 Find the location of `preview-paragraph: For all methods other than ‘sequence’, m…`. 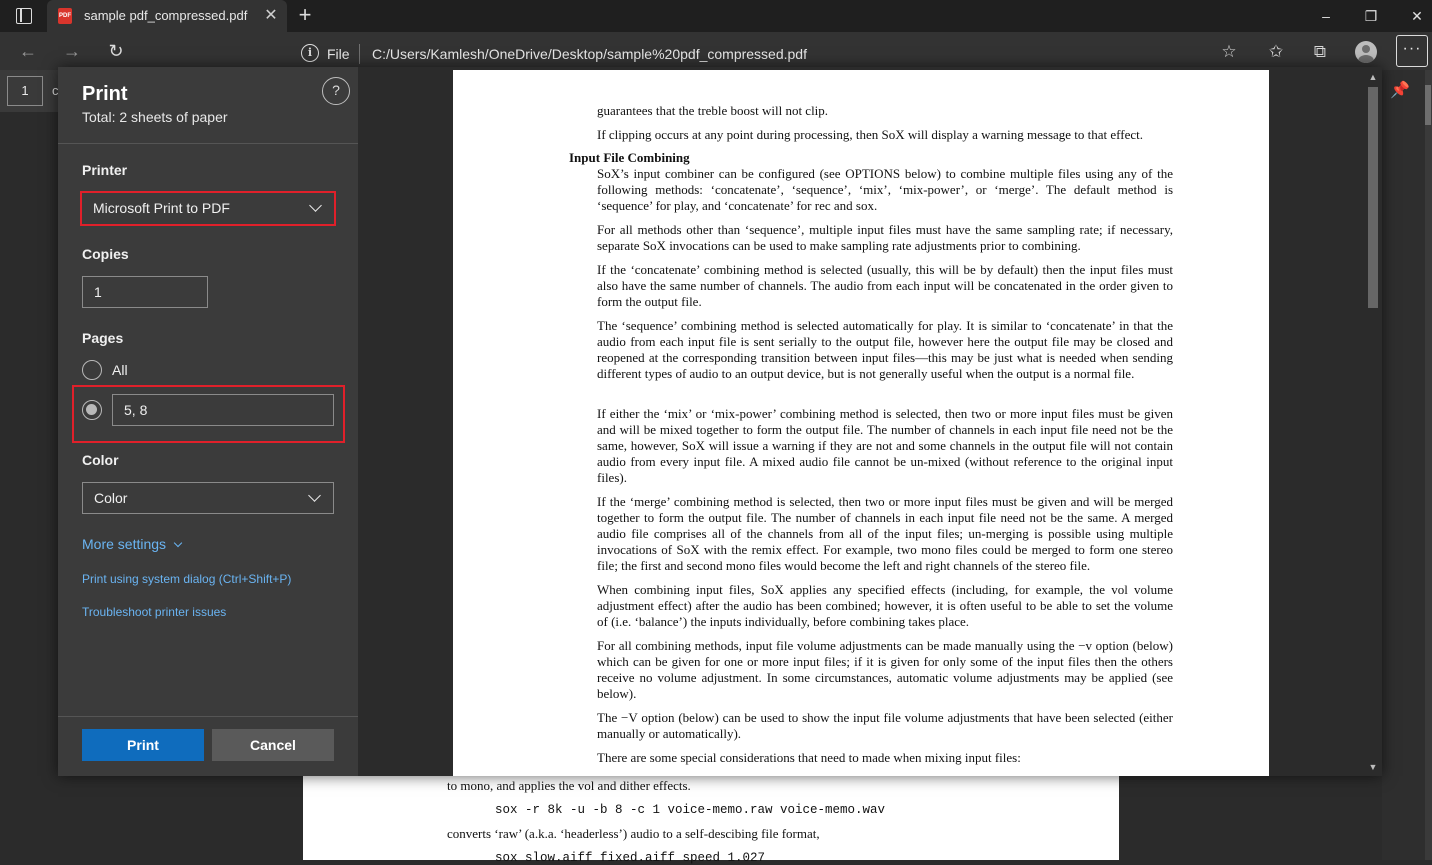

preview-paragraph: For all methods other than ‘sequence’, m… is located at coordinates (885, 237).